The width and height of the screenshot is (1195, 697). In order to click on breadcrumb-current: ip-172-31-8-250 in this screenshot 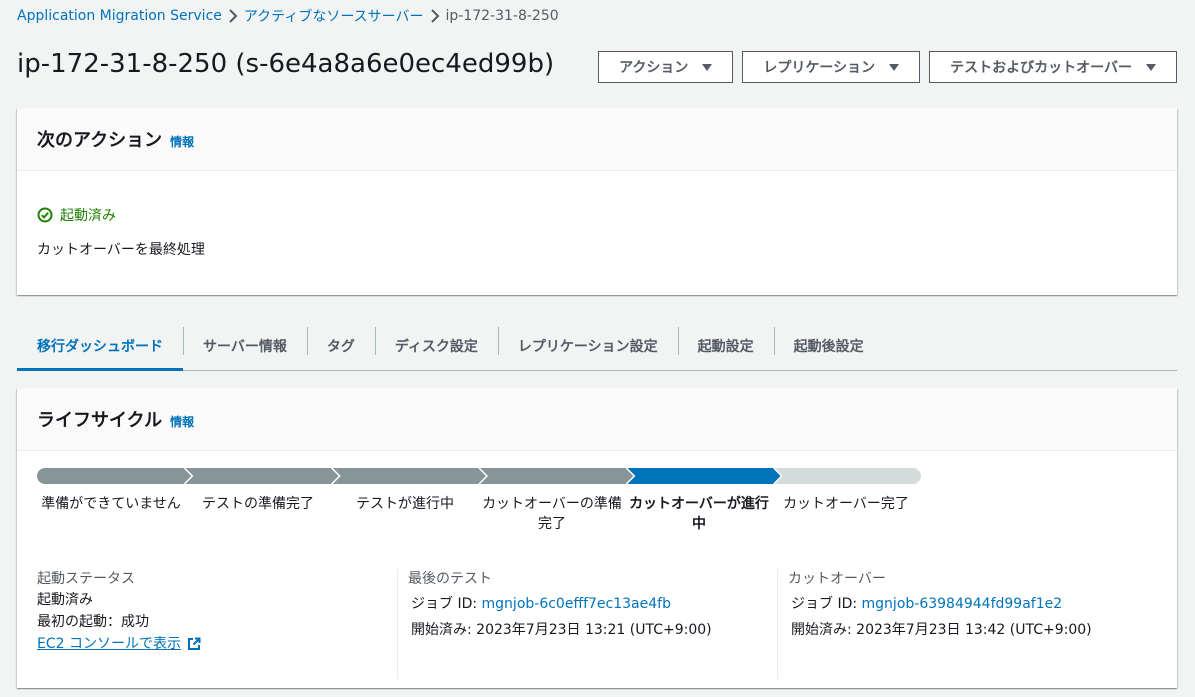, I will do `click(502, 16)`.